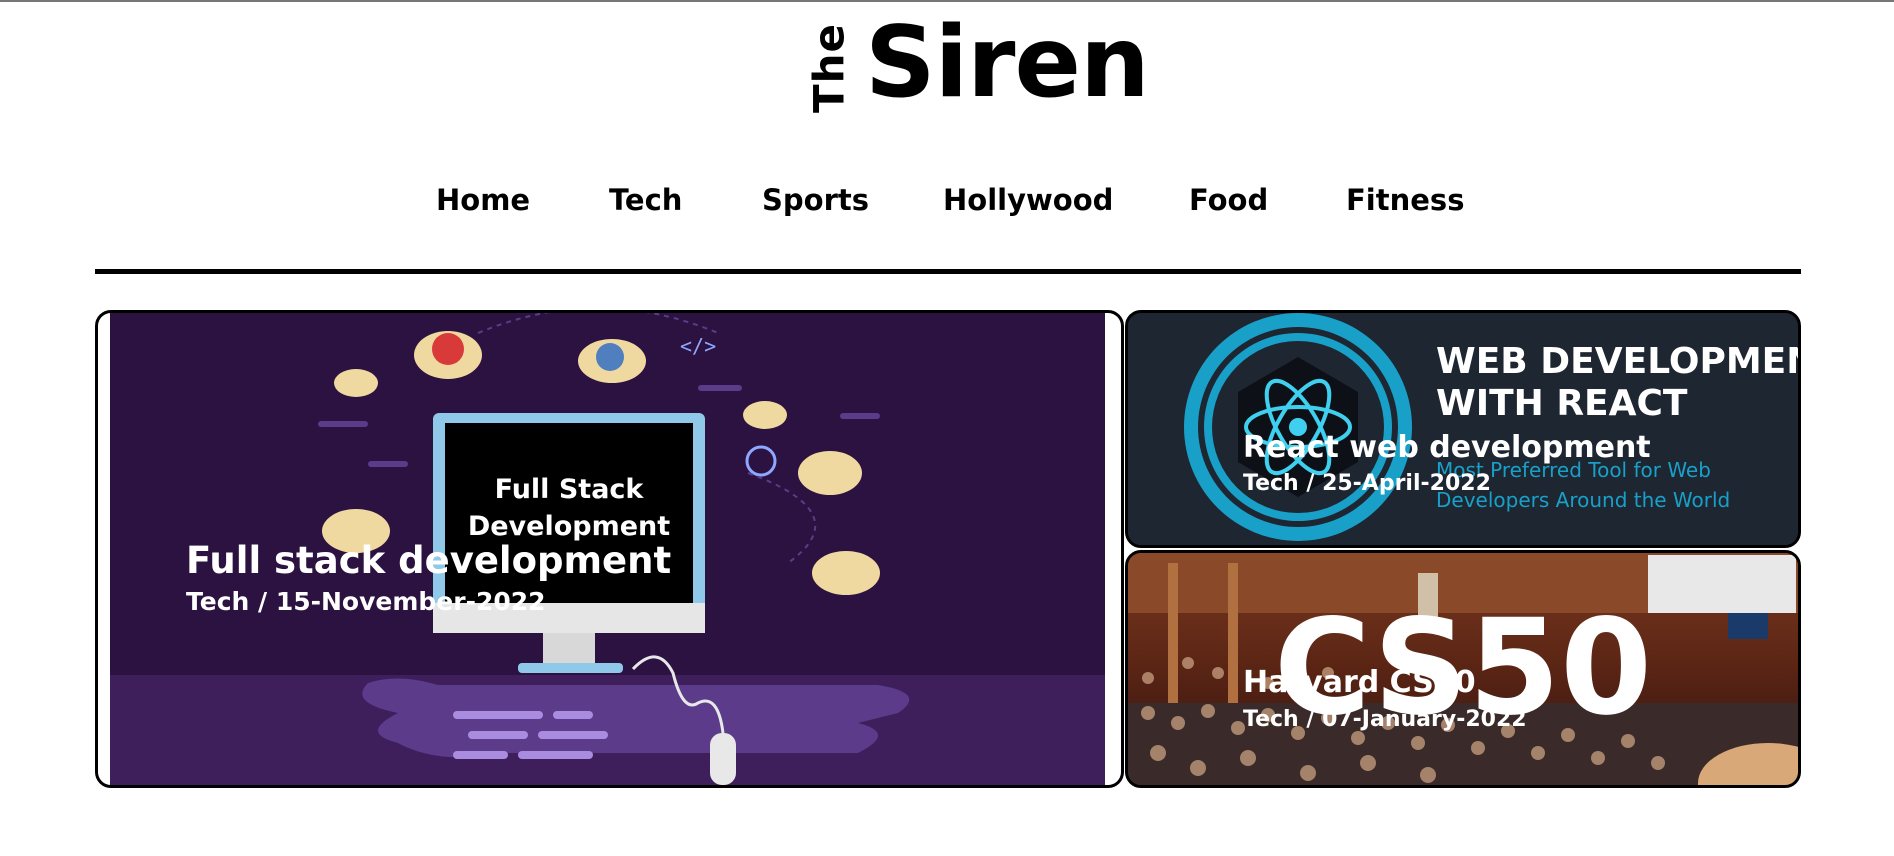  Describe the element at coordinates (570, 489) in the screenshot. I see `illustration-caption-line1: Full Stack` at that location.